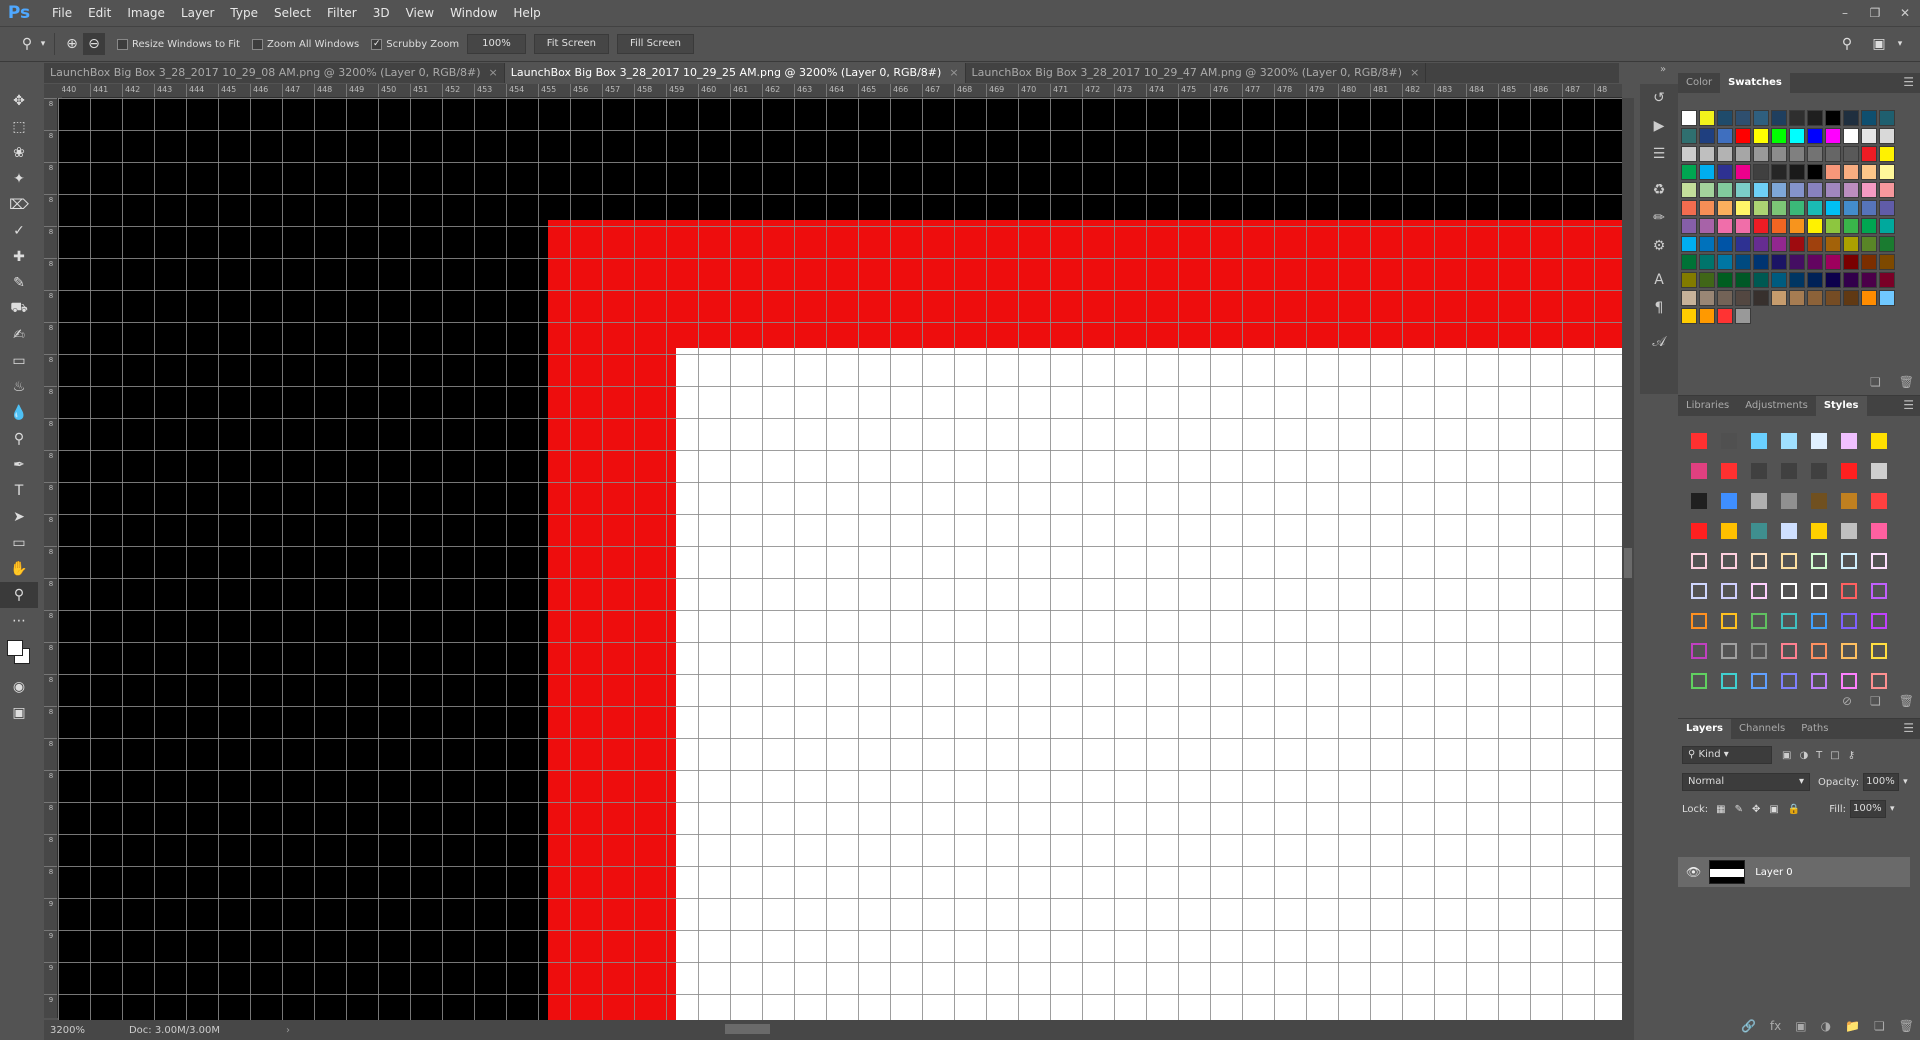  I want to click on screen-mode-icon: ▣, so click(19, 713).